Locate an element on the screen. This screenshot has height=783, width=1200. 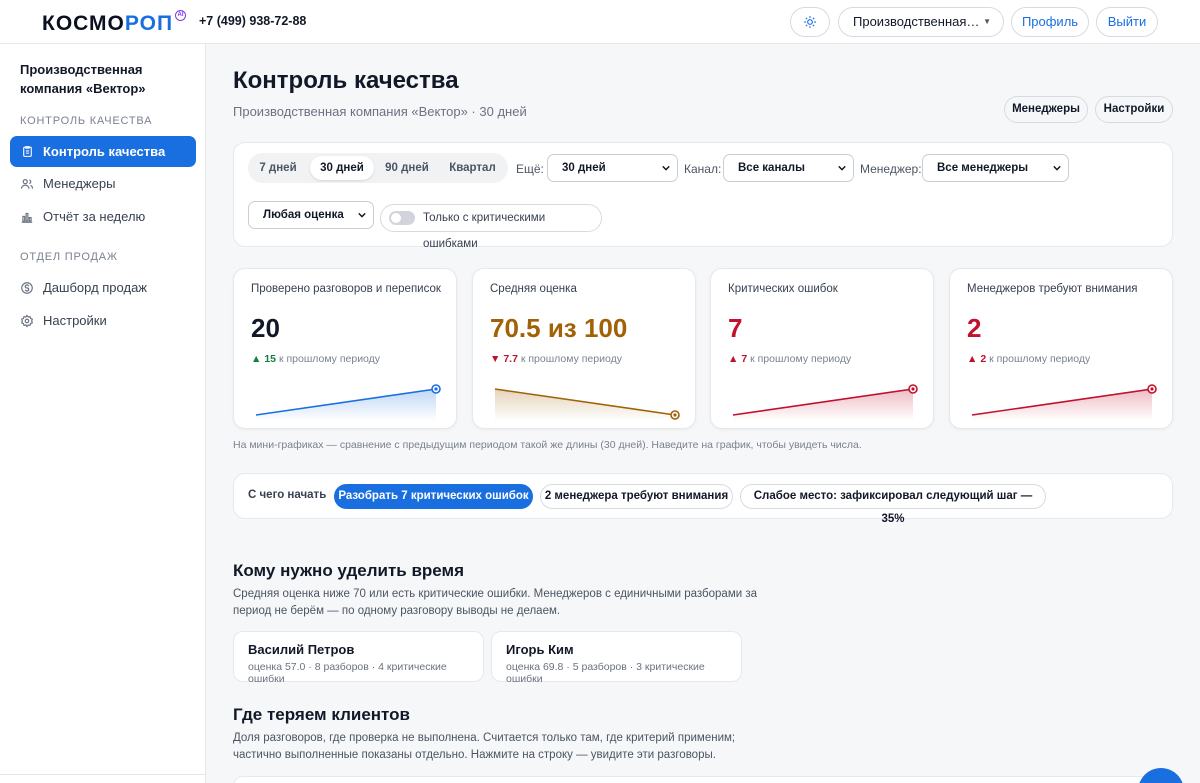
critical-toggle-label: Только с критическими ошибками is located at coordinates (484, 231).